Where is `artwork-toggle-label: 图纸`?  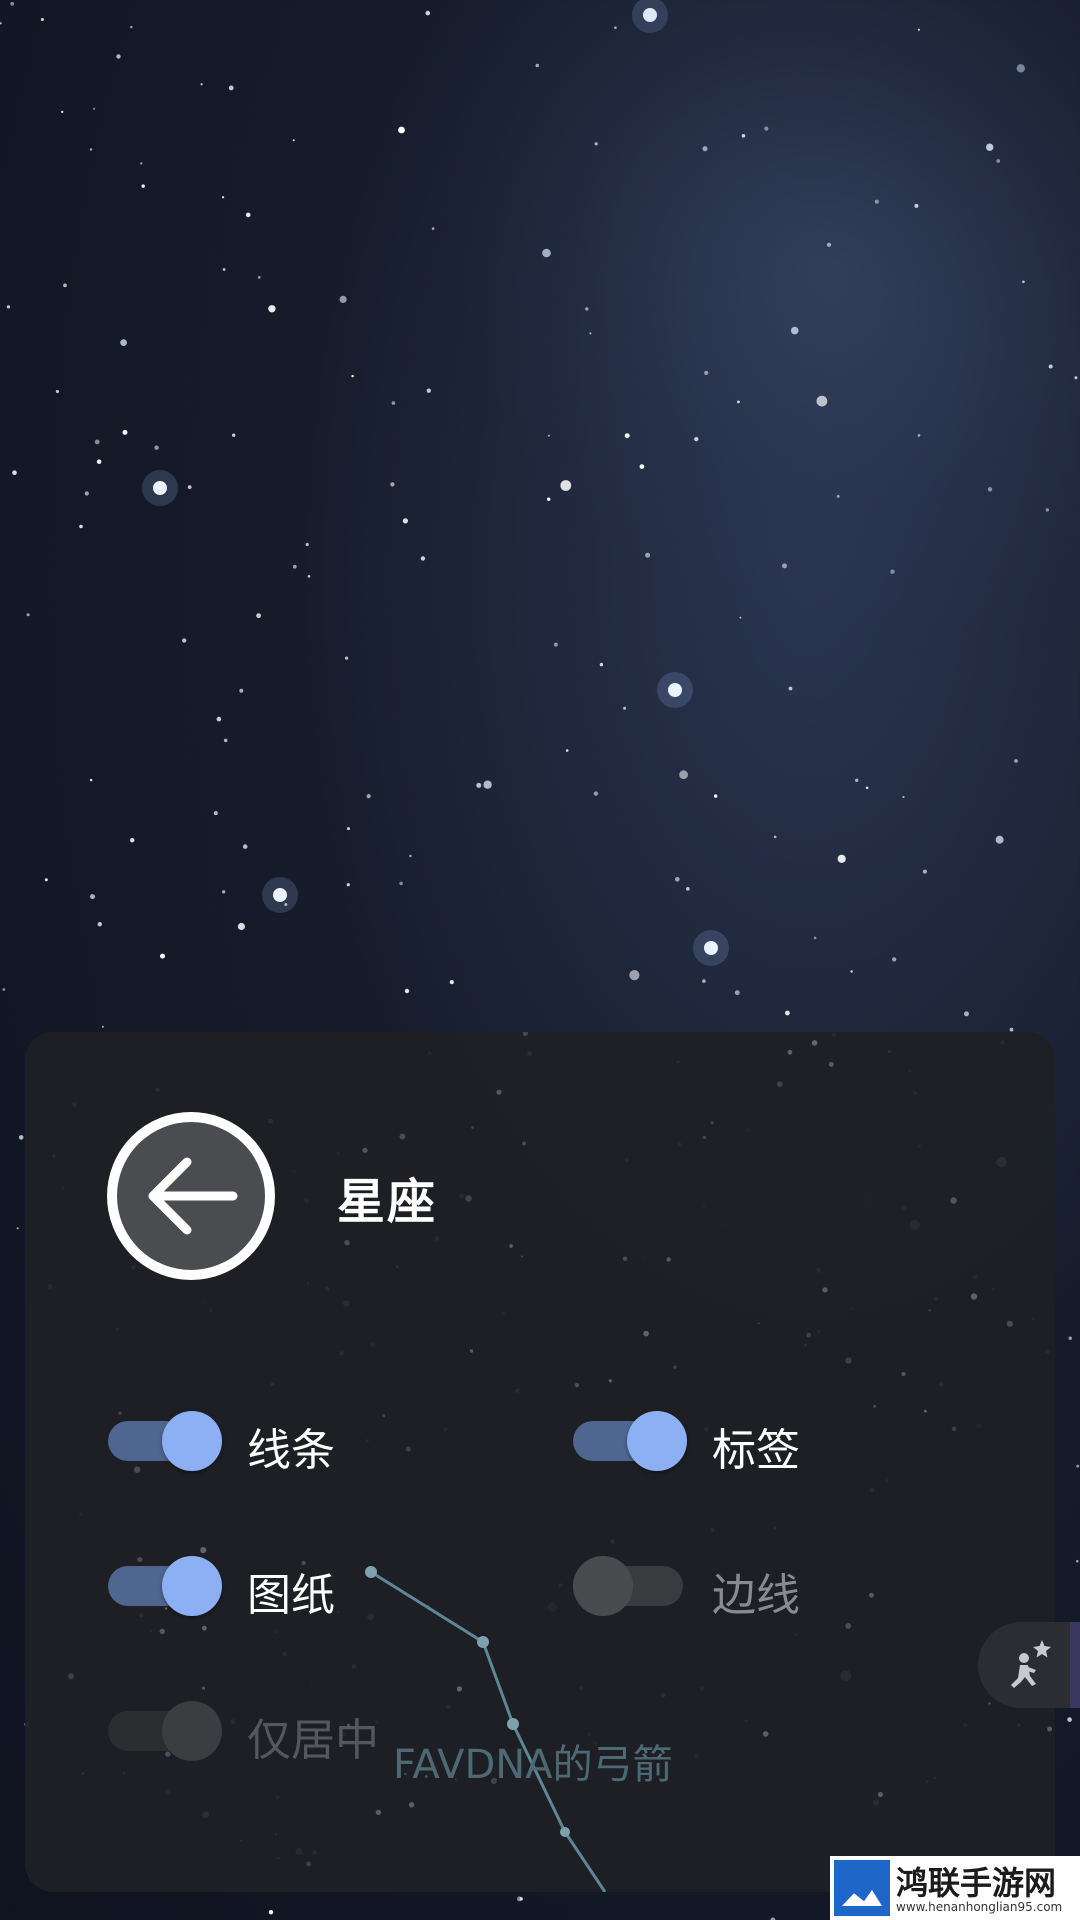
artwork-toggle-label: 图纸 is located at coordinates (291, 1595).